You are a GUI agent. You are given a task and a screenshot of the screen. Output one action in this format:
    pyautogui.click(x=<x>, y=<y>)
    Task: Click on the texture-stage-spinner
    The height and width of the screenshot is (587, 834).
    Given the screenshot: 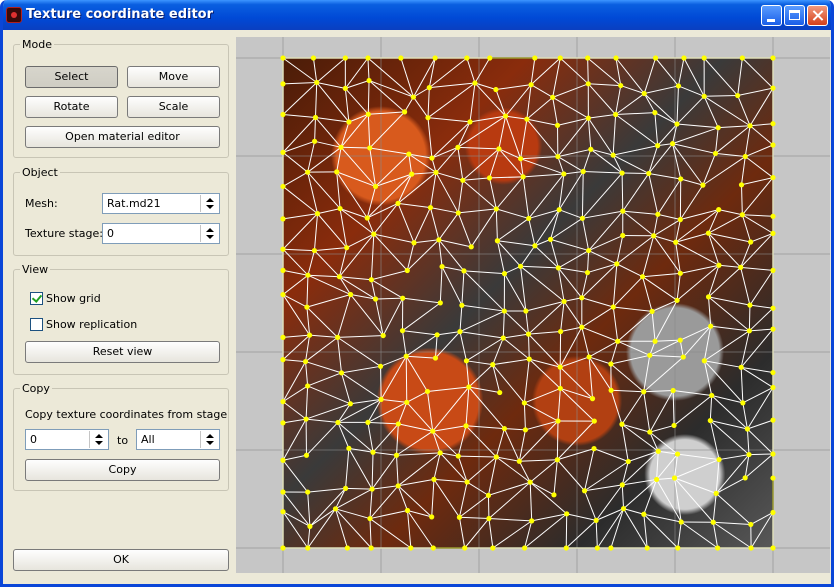 What is the action you would take?
    pyautogui.click(x=209, y=233)
    